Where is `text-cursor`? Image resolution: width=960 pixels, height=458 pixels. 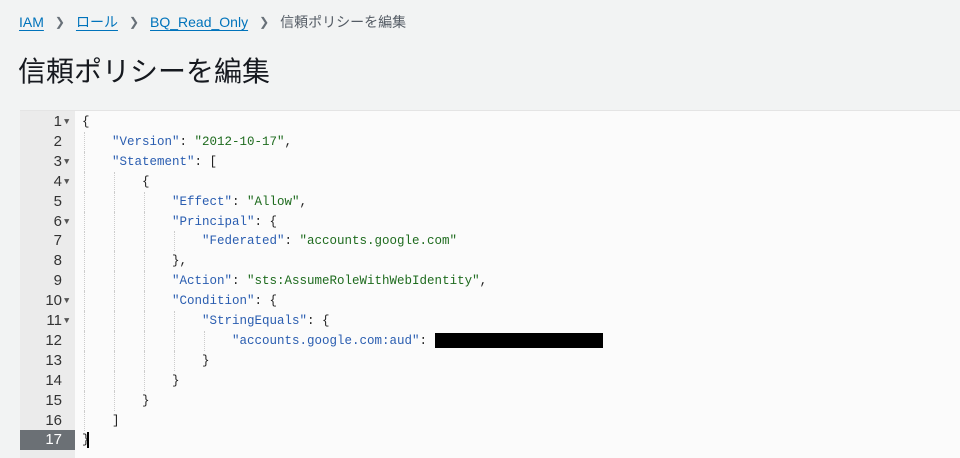
text-cursor is located at coordinates (88, 440).